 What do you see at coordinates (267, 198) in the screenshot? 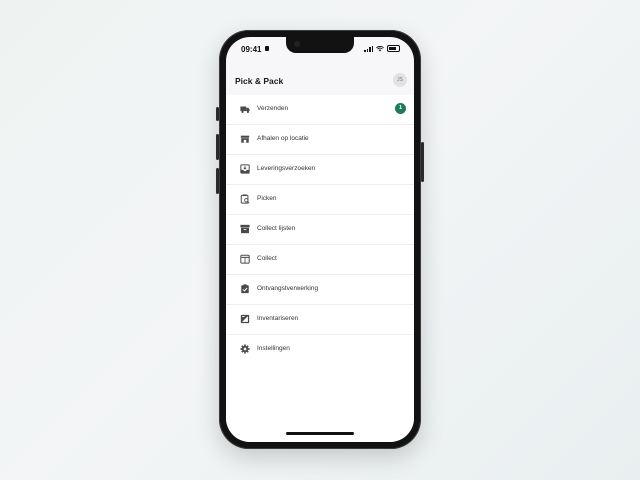
I see `menu-item-label: Picken` at bounding box center [267, 198].